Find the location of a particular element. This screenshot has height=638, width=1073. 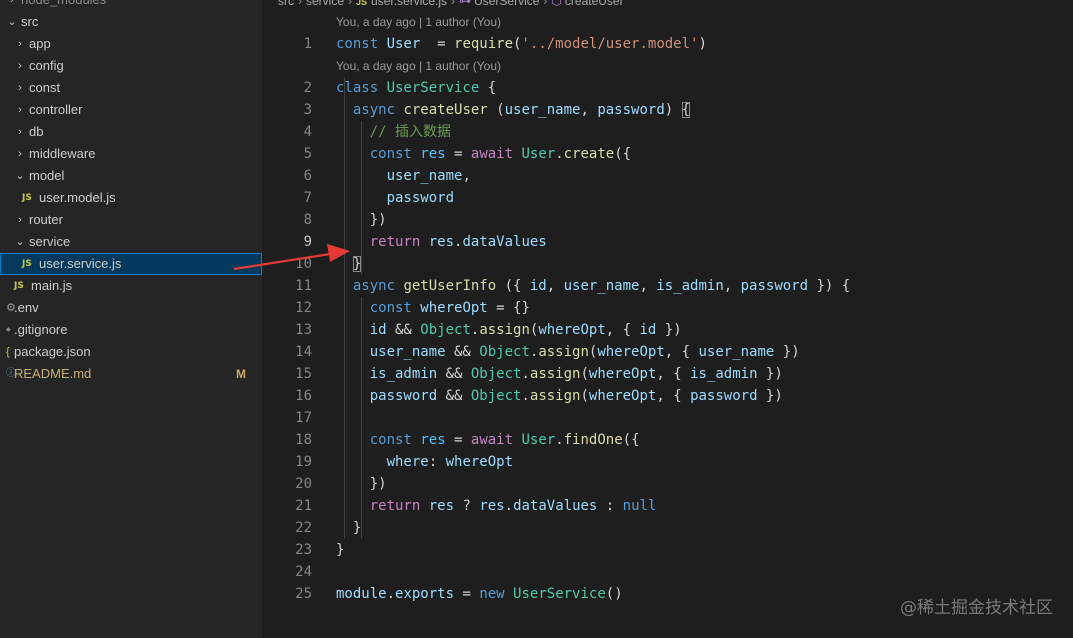

line-number: 3 is located at coordinates (307, 110).